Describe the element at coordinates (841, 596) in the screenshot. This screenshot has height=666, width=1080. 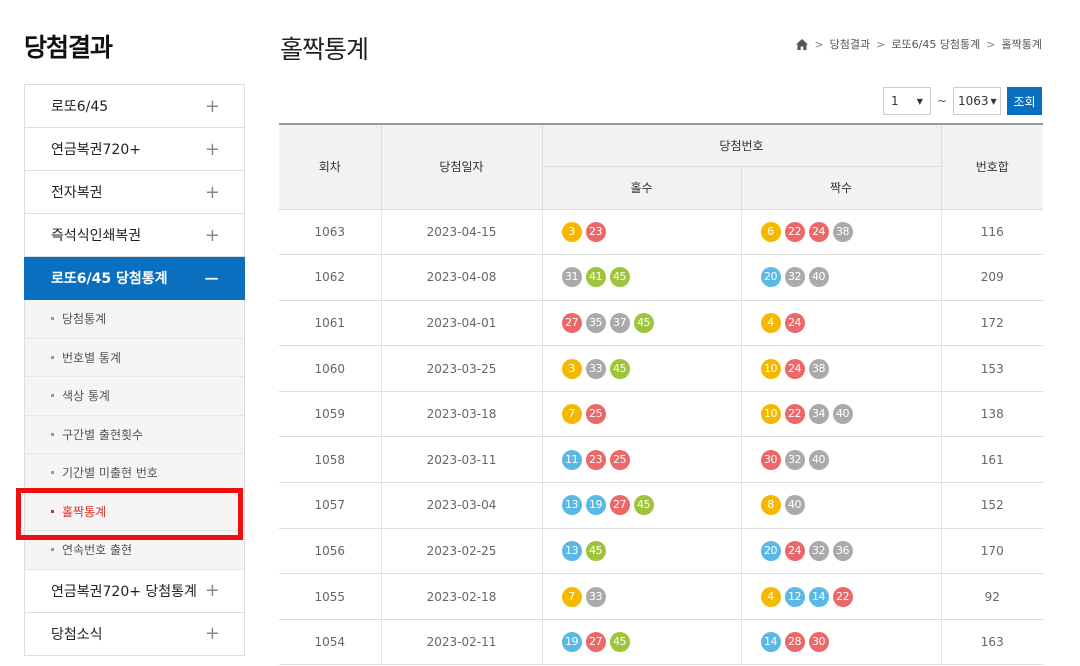
I see `even-numbers-cell: 4 12 14 22` at that location.